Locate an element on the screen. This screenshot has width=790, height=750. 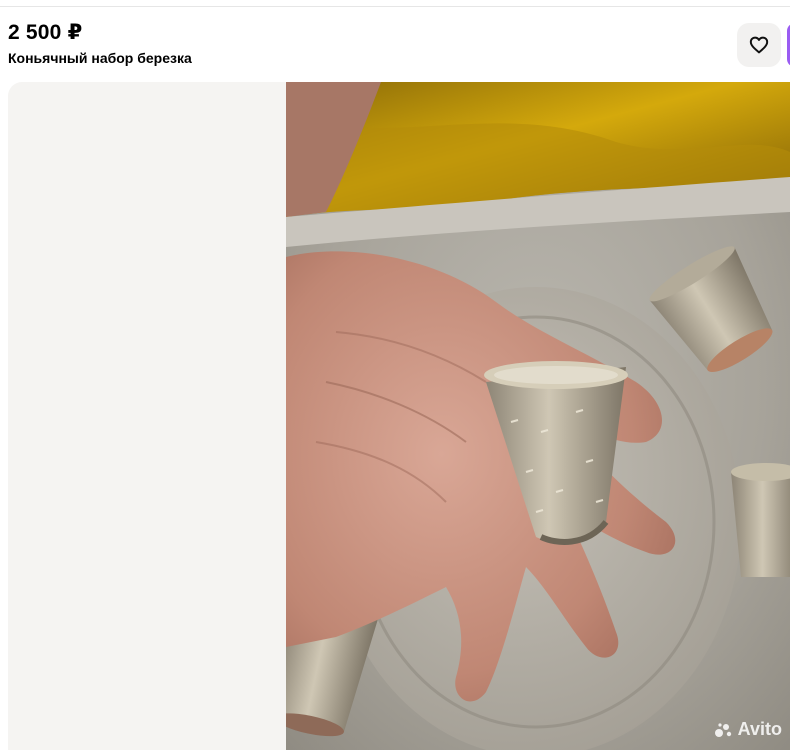
listing-title: Коньячный набор березка is located at coordinates (100, 58).